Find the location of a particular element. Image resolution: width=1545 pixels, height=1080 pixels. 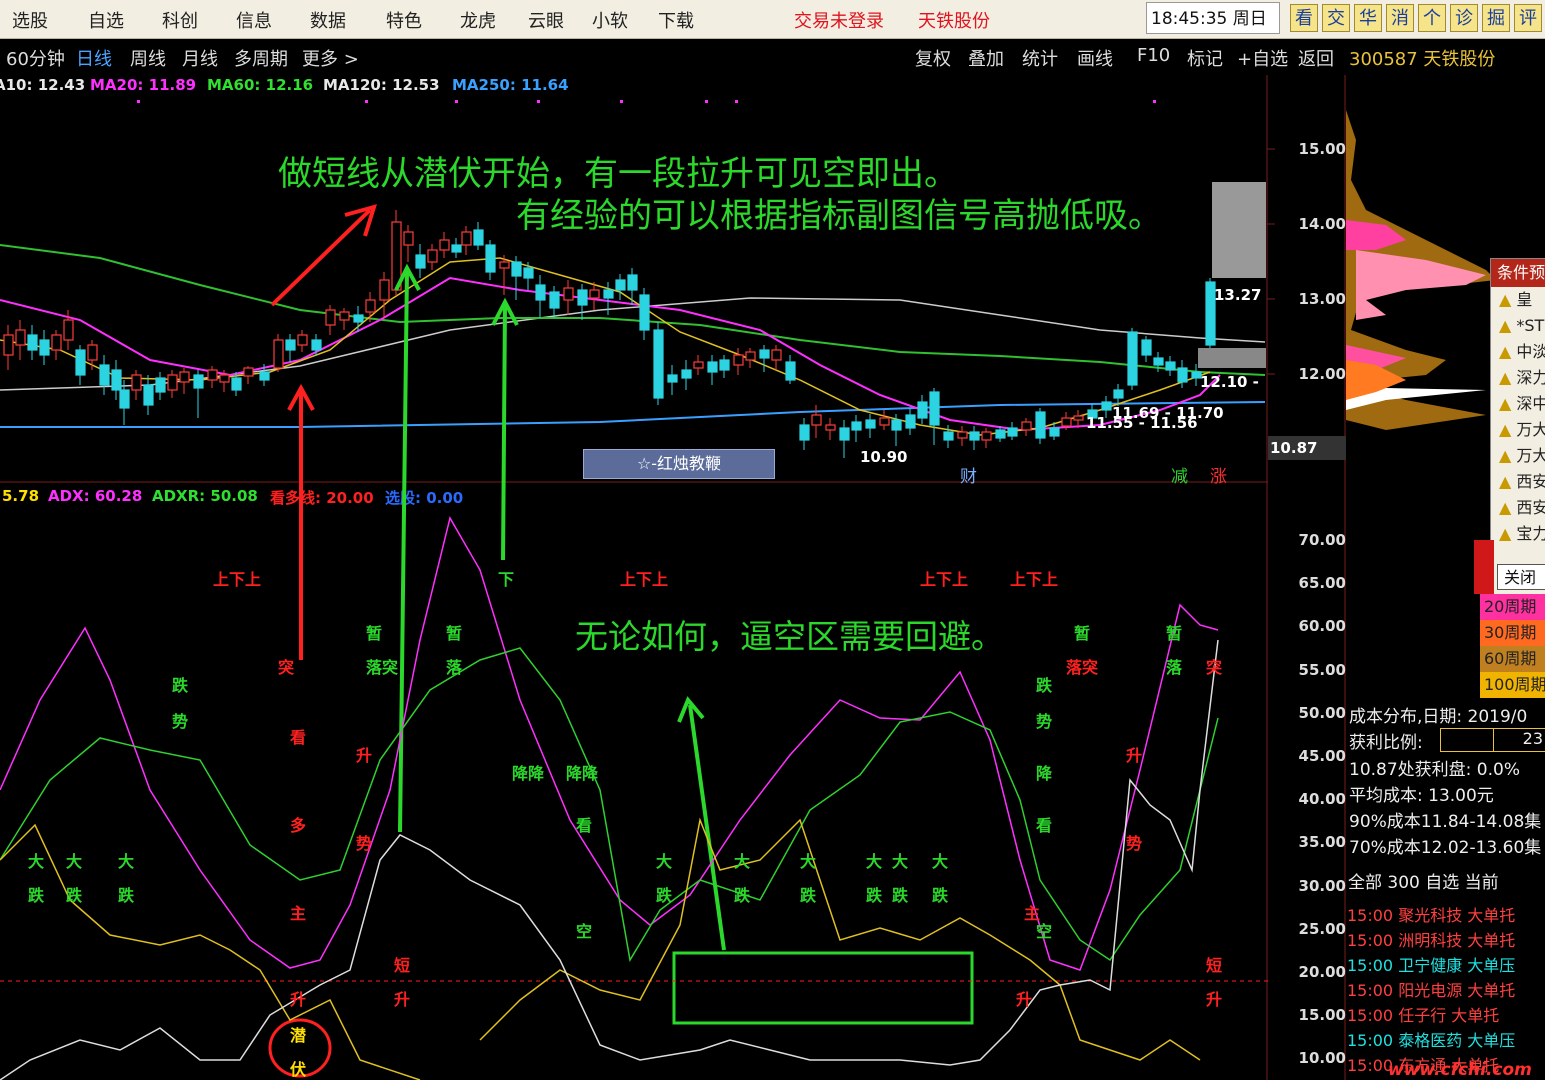

price-axis-13: 13.00 is located at coordinates (1322, 299).